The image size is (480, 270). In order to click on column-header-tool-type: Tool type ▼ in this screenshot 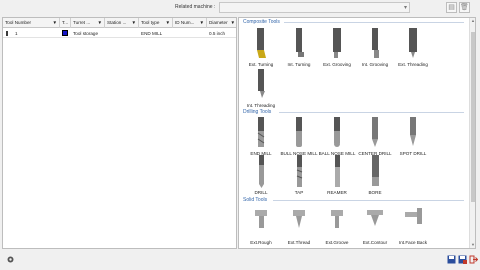, I will do `click(156, 23)`.